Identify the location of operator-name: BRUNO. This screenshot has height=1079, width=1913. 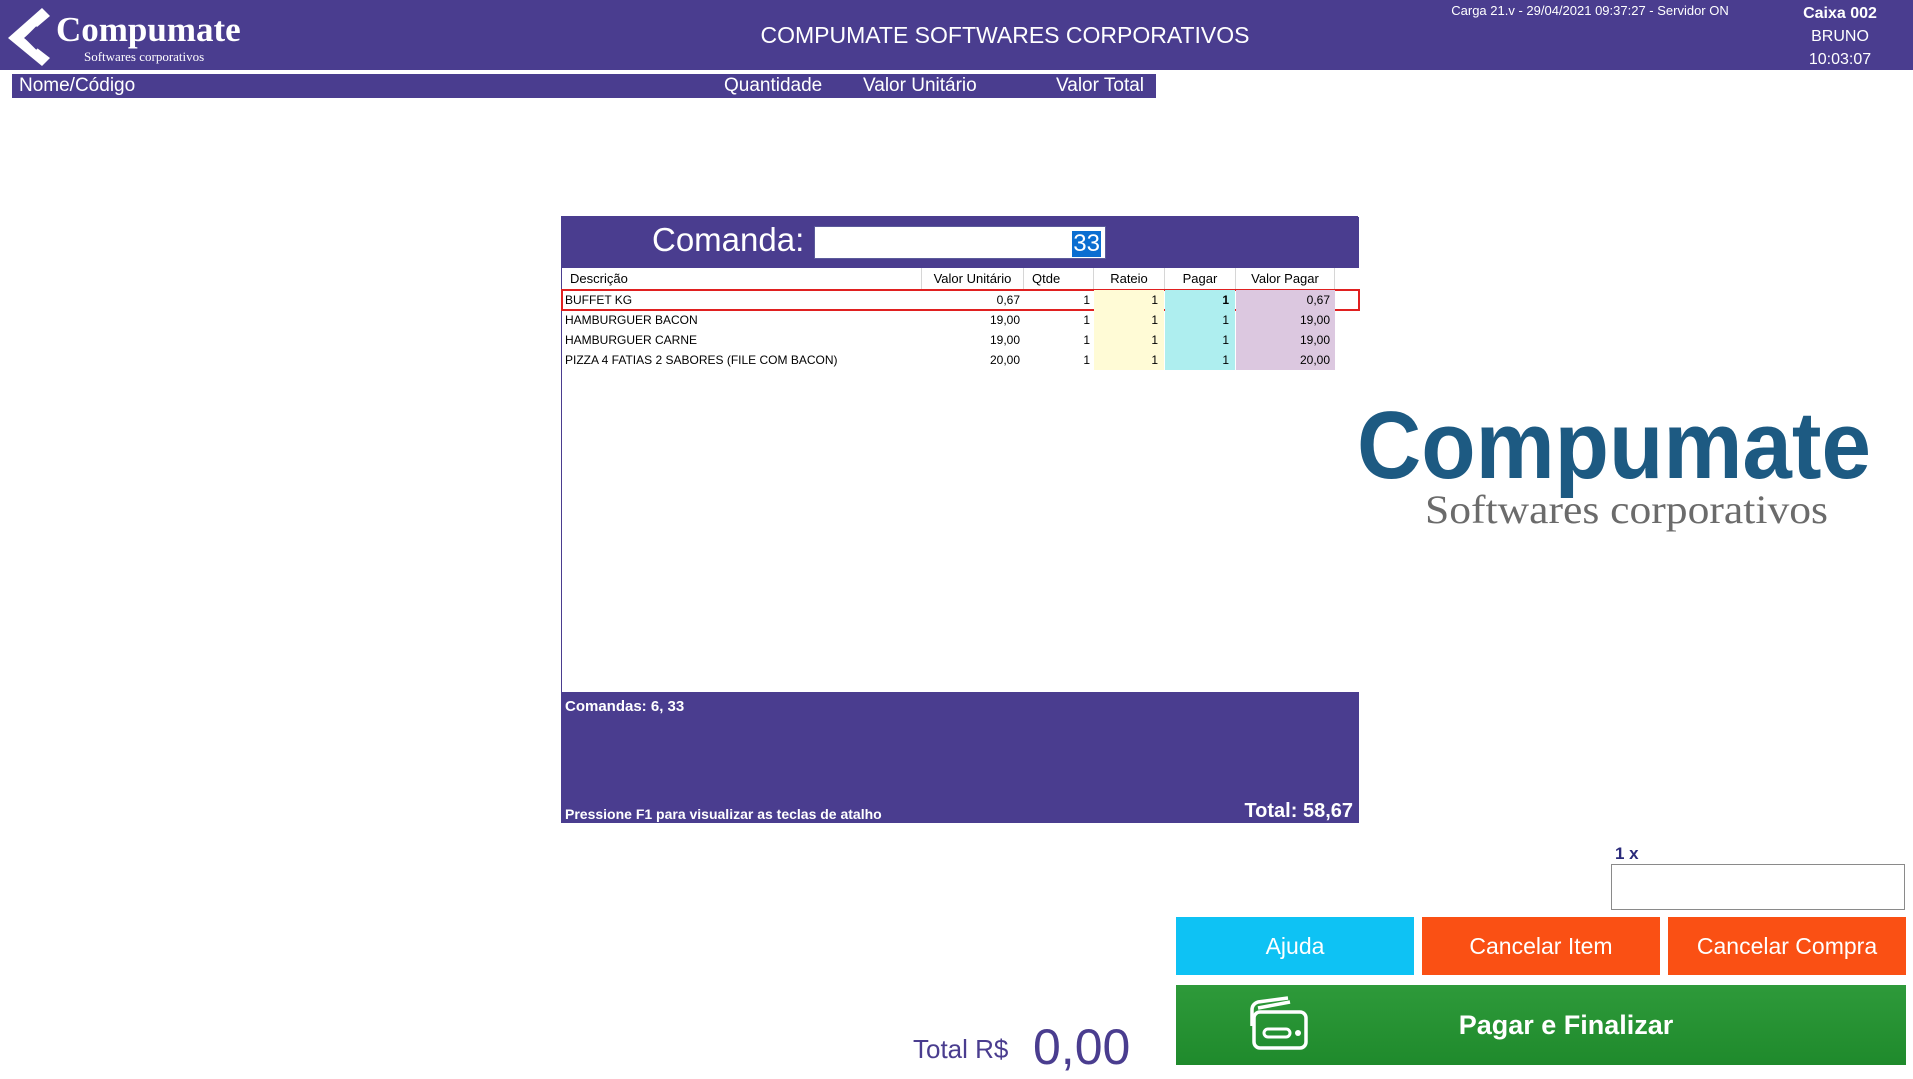
(1840, 36).